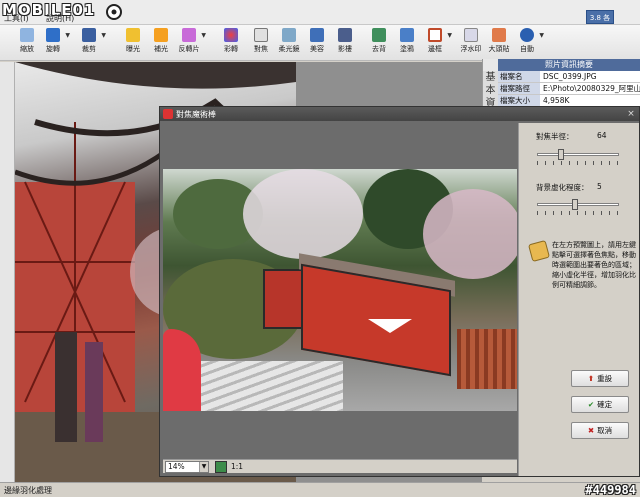  Describe the element at coordinates (562, 187) in the screenshot. I see `blur-level-label: 背景虛化程度：` at that location.